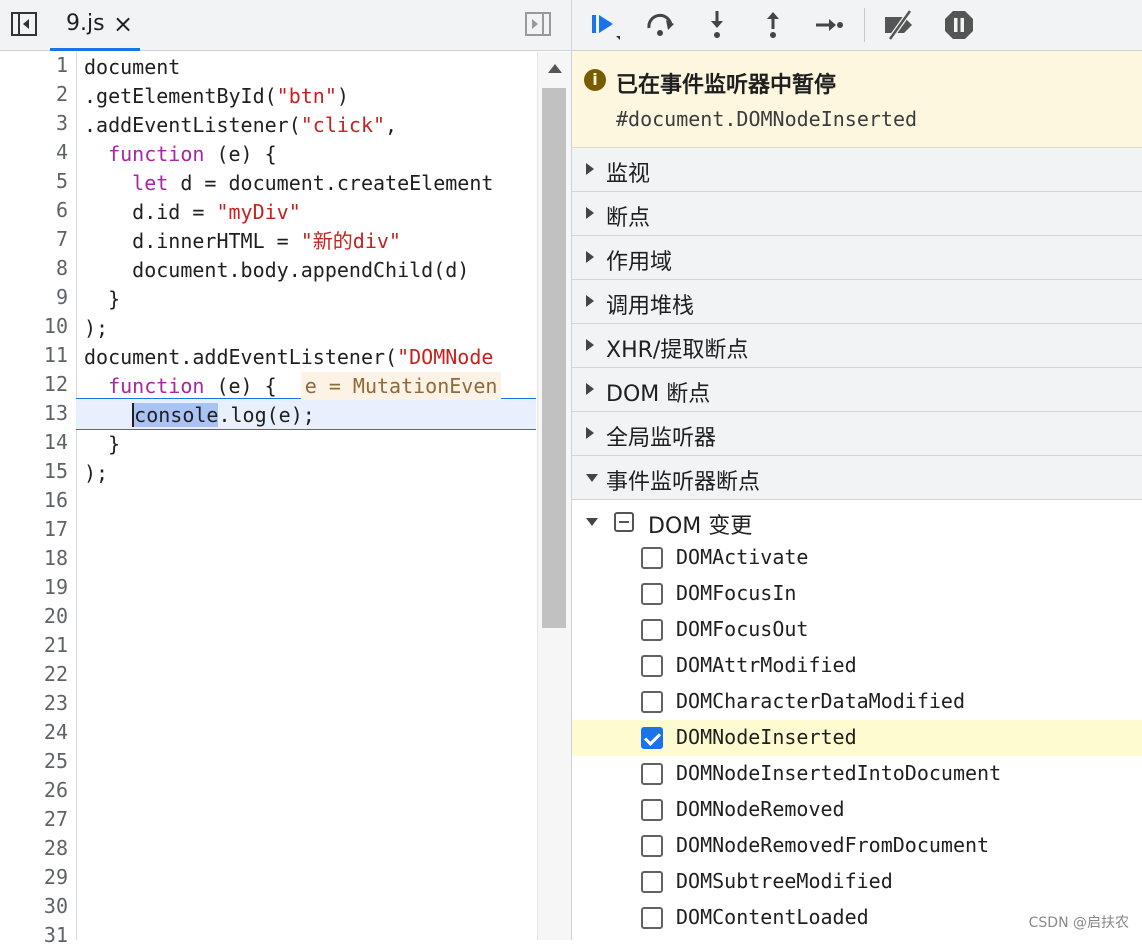 This screenshot has width=1142, height=947. Describe the element at coordinates (401, 386) in the screenshot. I see `inline-variable-value: e = MutationEven` at that location.